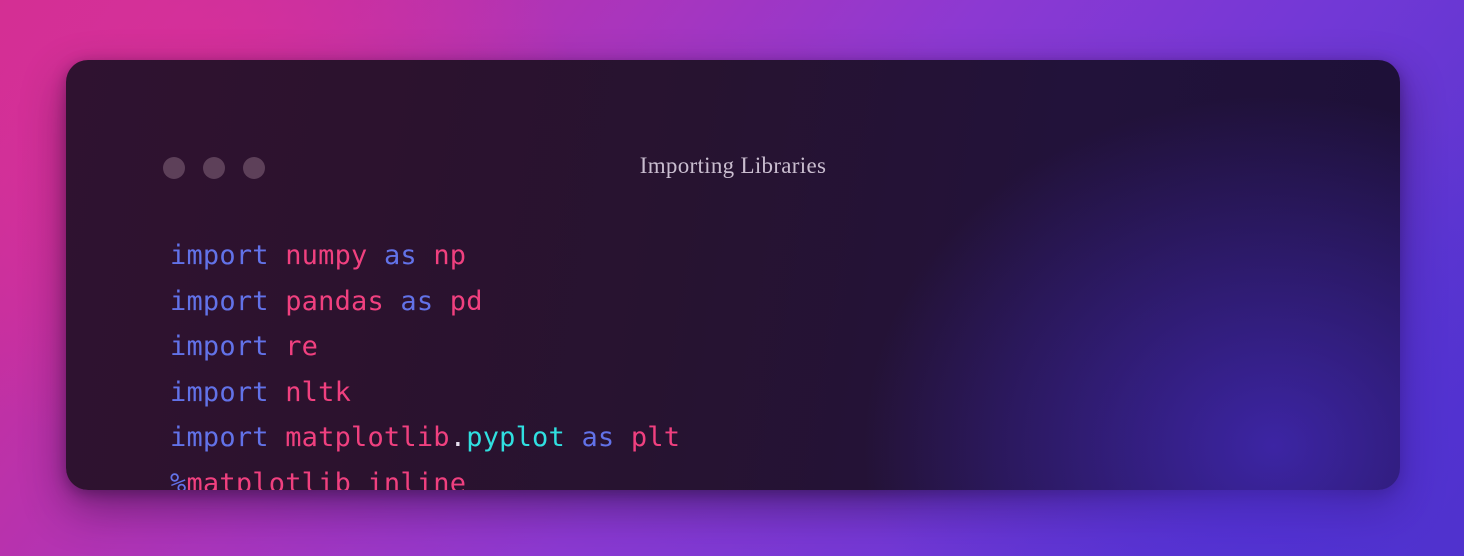  What do you see at coordinates (318, 392) in the screenshot?
I see `code-token-mod: nltk` at bounding box center [318, 392].